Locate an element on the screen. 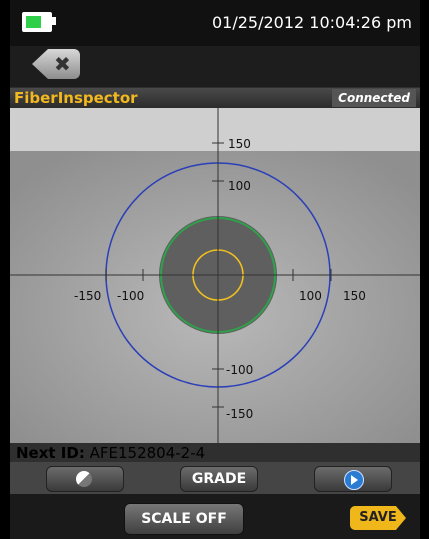  battery-icon is located at coordinates (37, 22).